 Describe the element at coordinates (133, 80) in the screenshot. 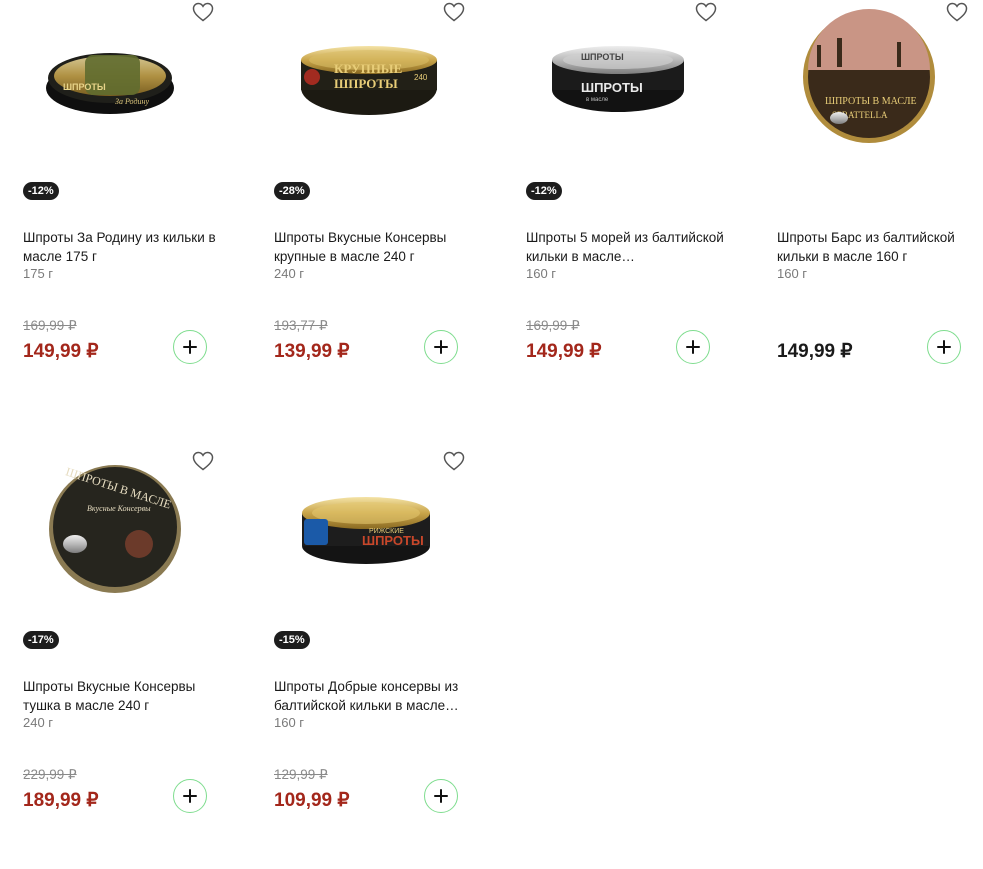

I see `product-image: ШПРОТЫ За Родину` at that location.